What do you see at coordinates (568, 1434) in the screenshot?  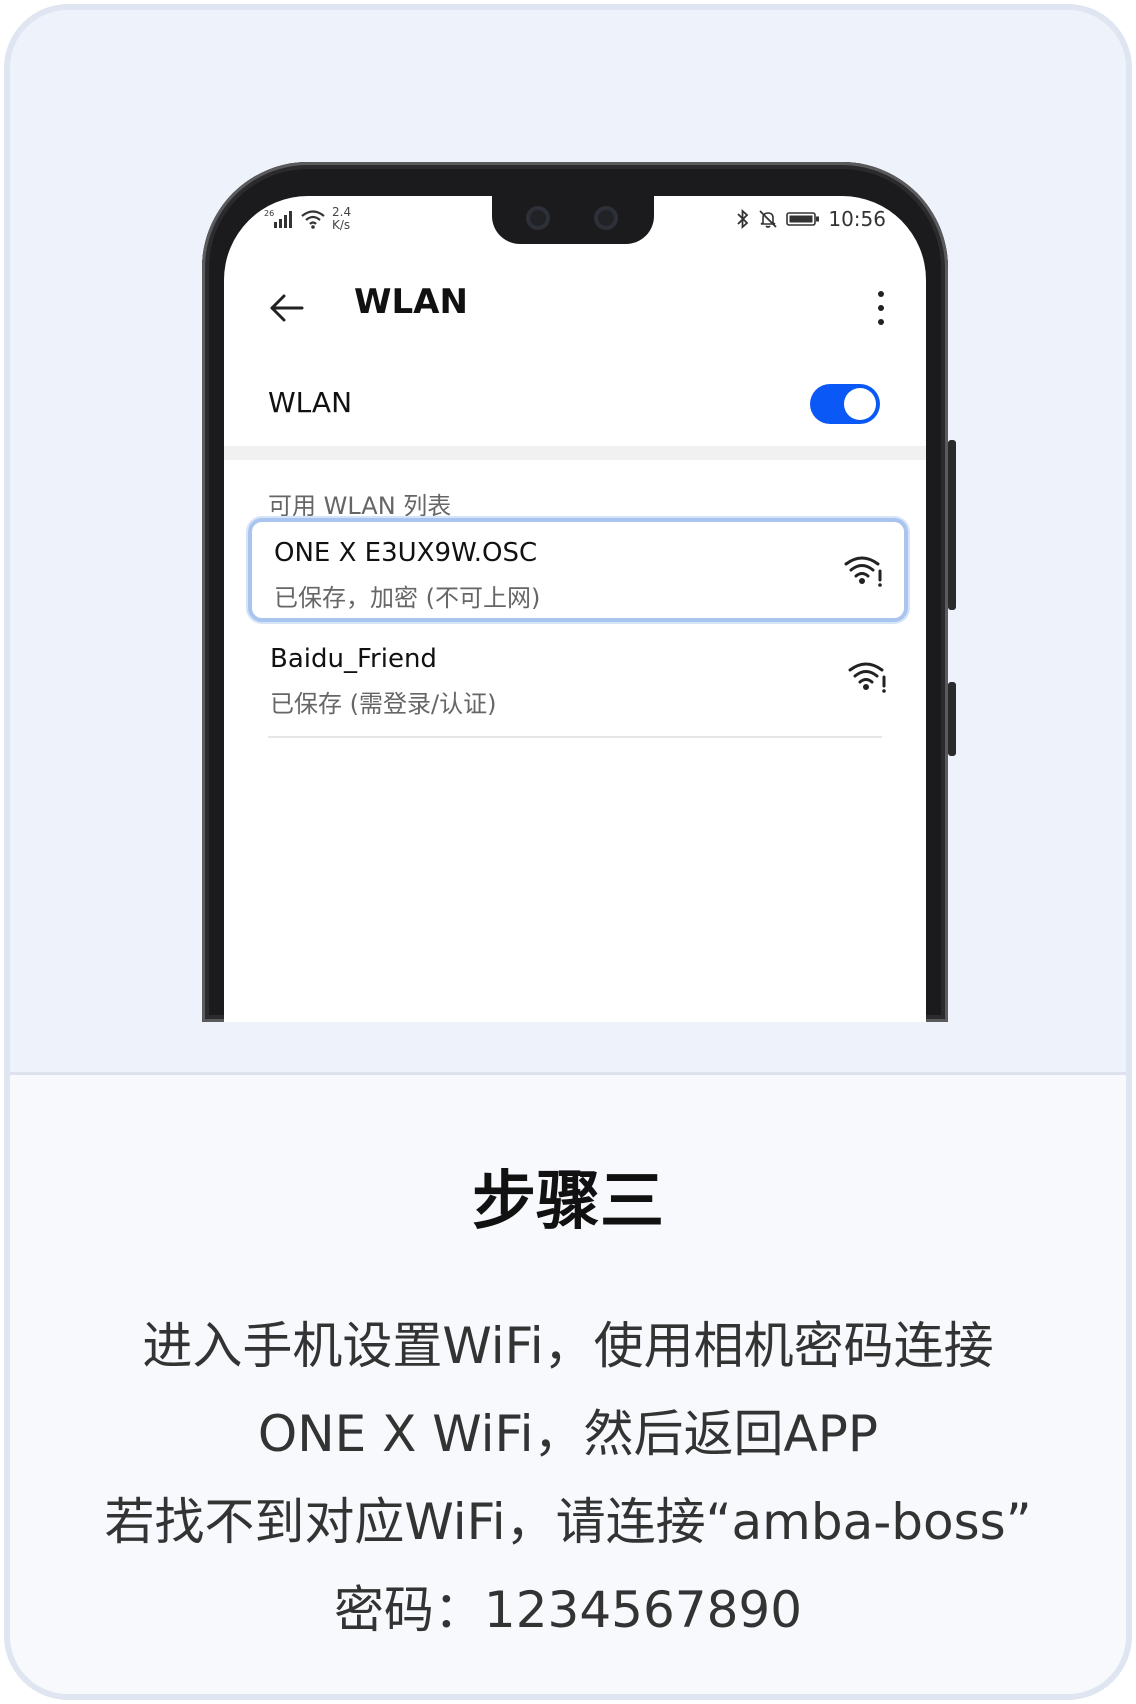 I see `instruction-line-2: ONE X WiFi，然后返回APP` at bounding box center [568, 1434].